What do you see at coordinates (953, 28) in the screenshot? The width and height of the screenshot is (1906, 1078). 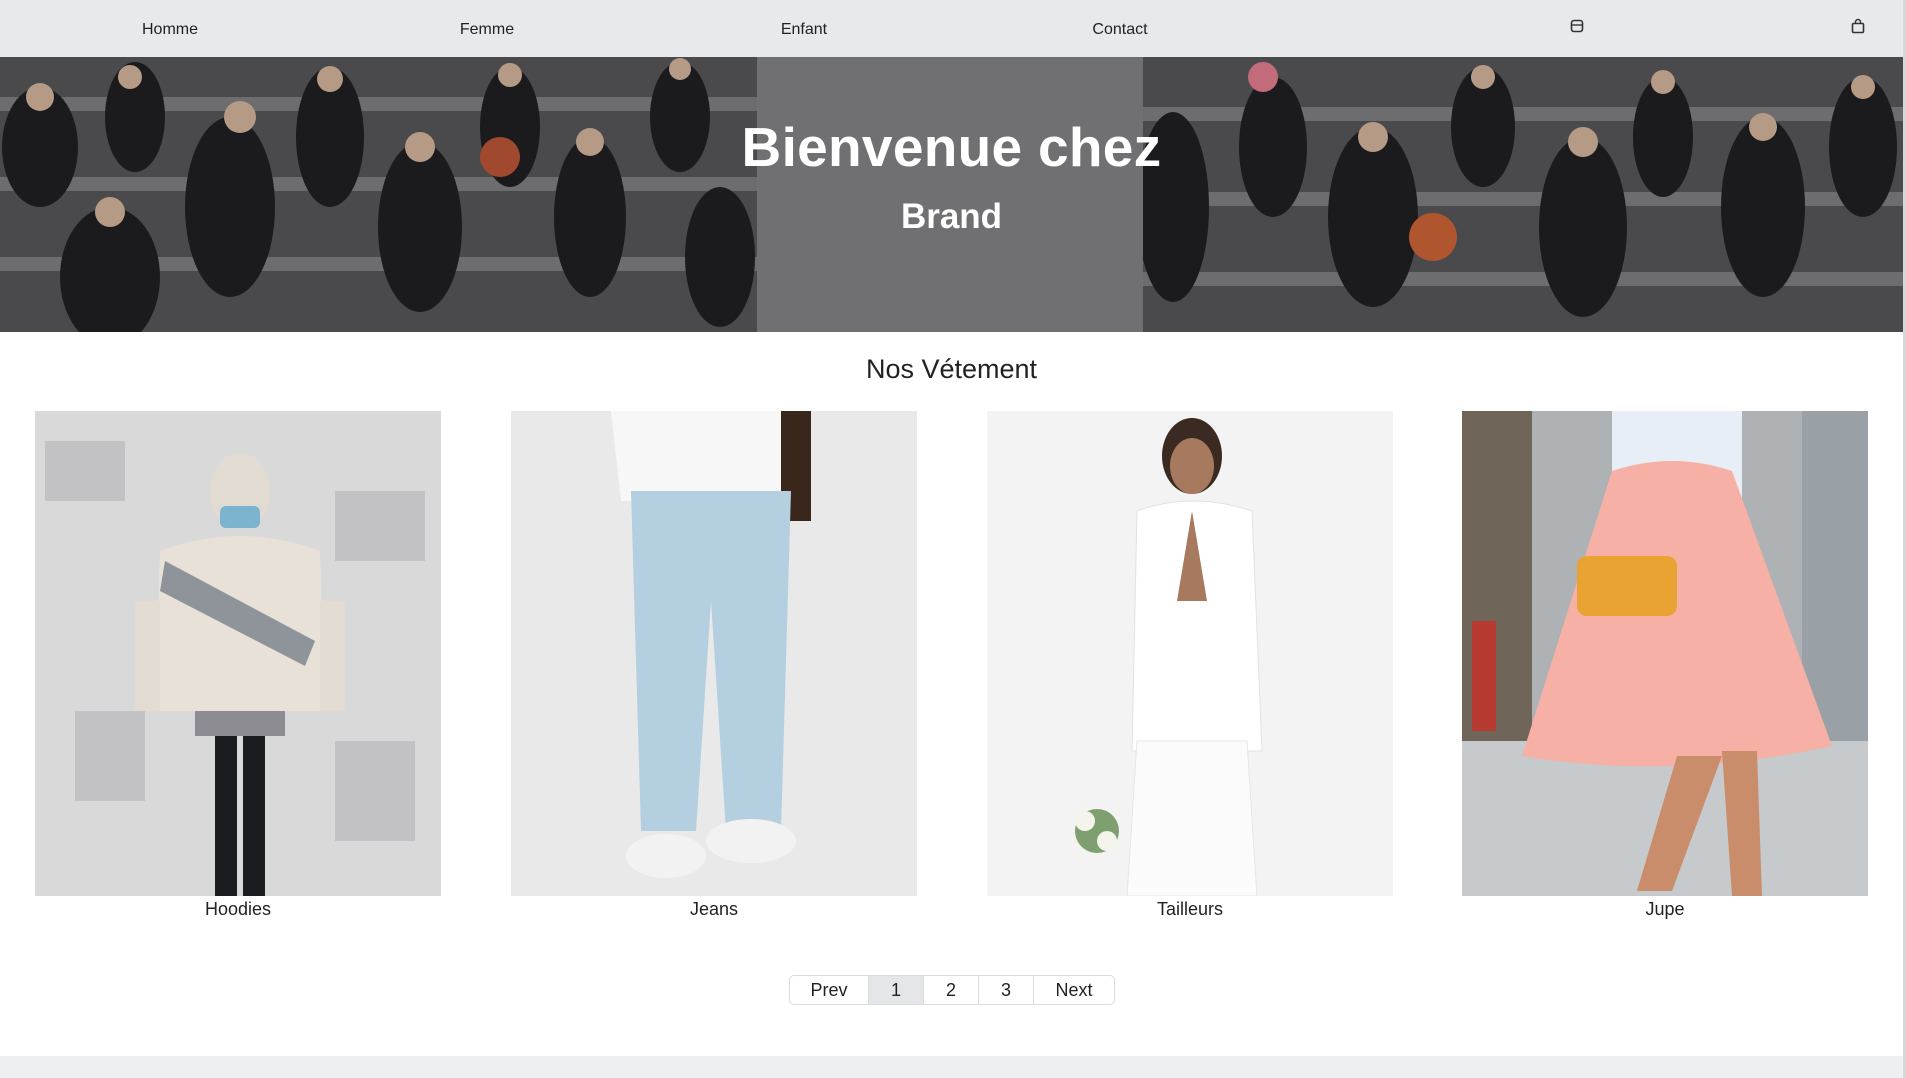 I see `top-navbar: Homme Femme Enfant Contact` at bounding box center [953, 28].